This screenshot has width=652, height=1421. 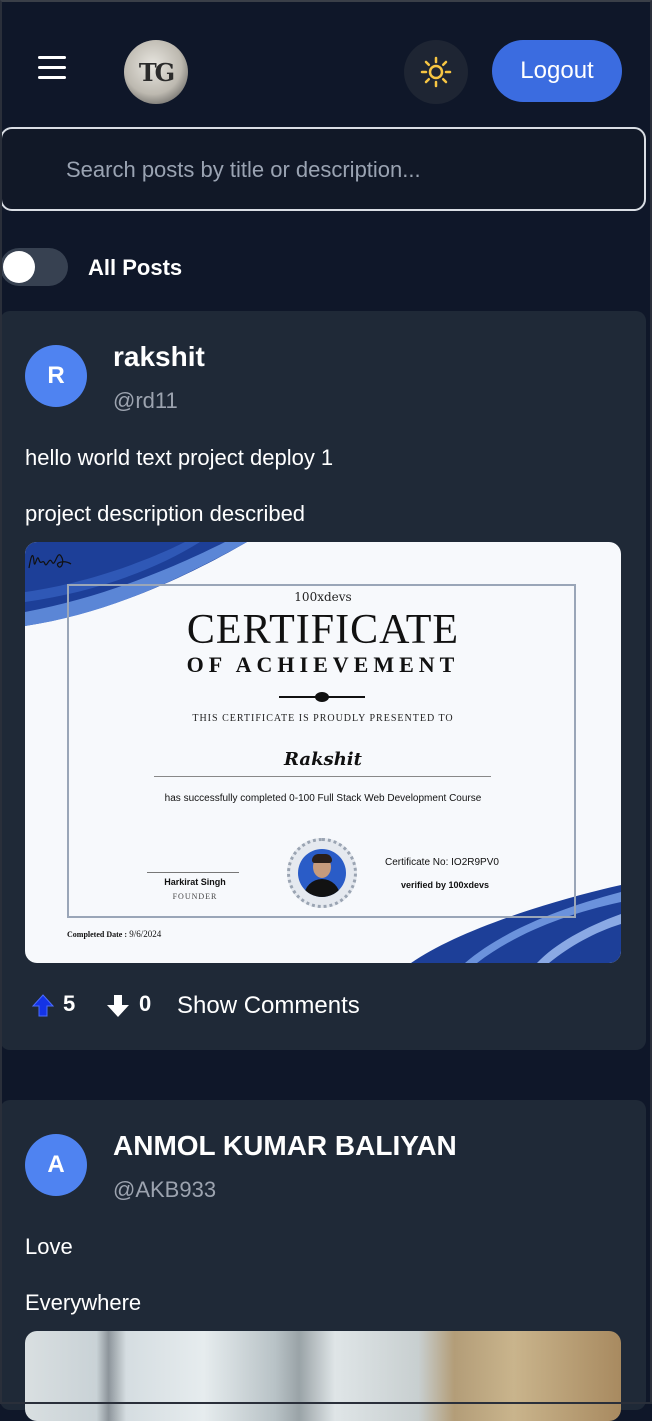 I want to click on search-box, so click(x=323, y=169).